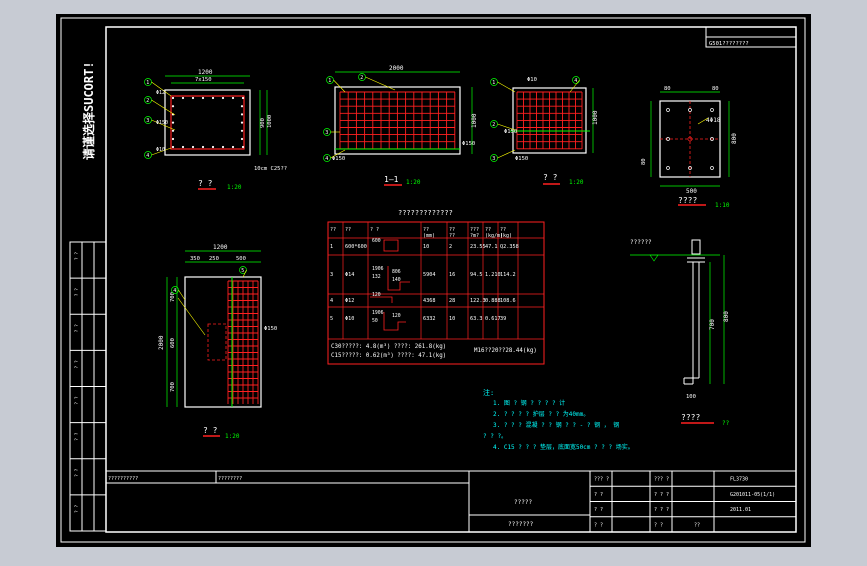 The image size is (867, 566). What do you see at coordinates (203, 80) in the screenshot?
I see `v1-dim-spacing: 7x150` at bounding box center [203, 80].